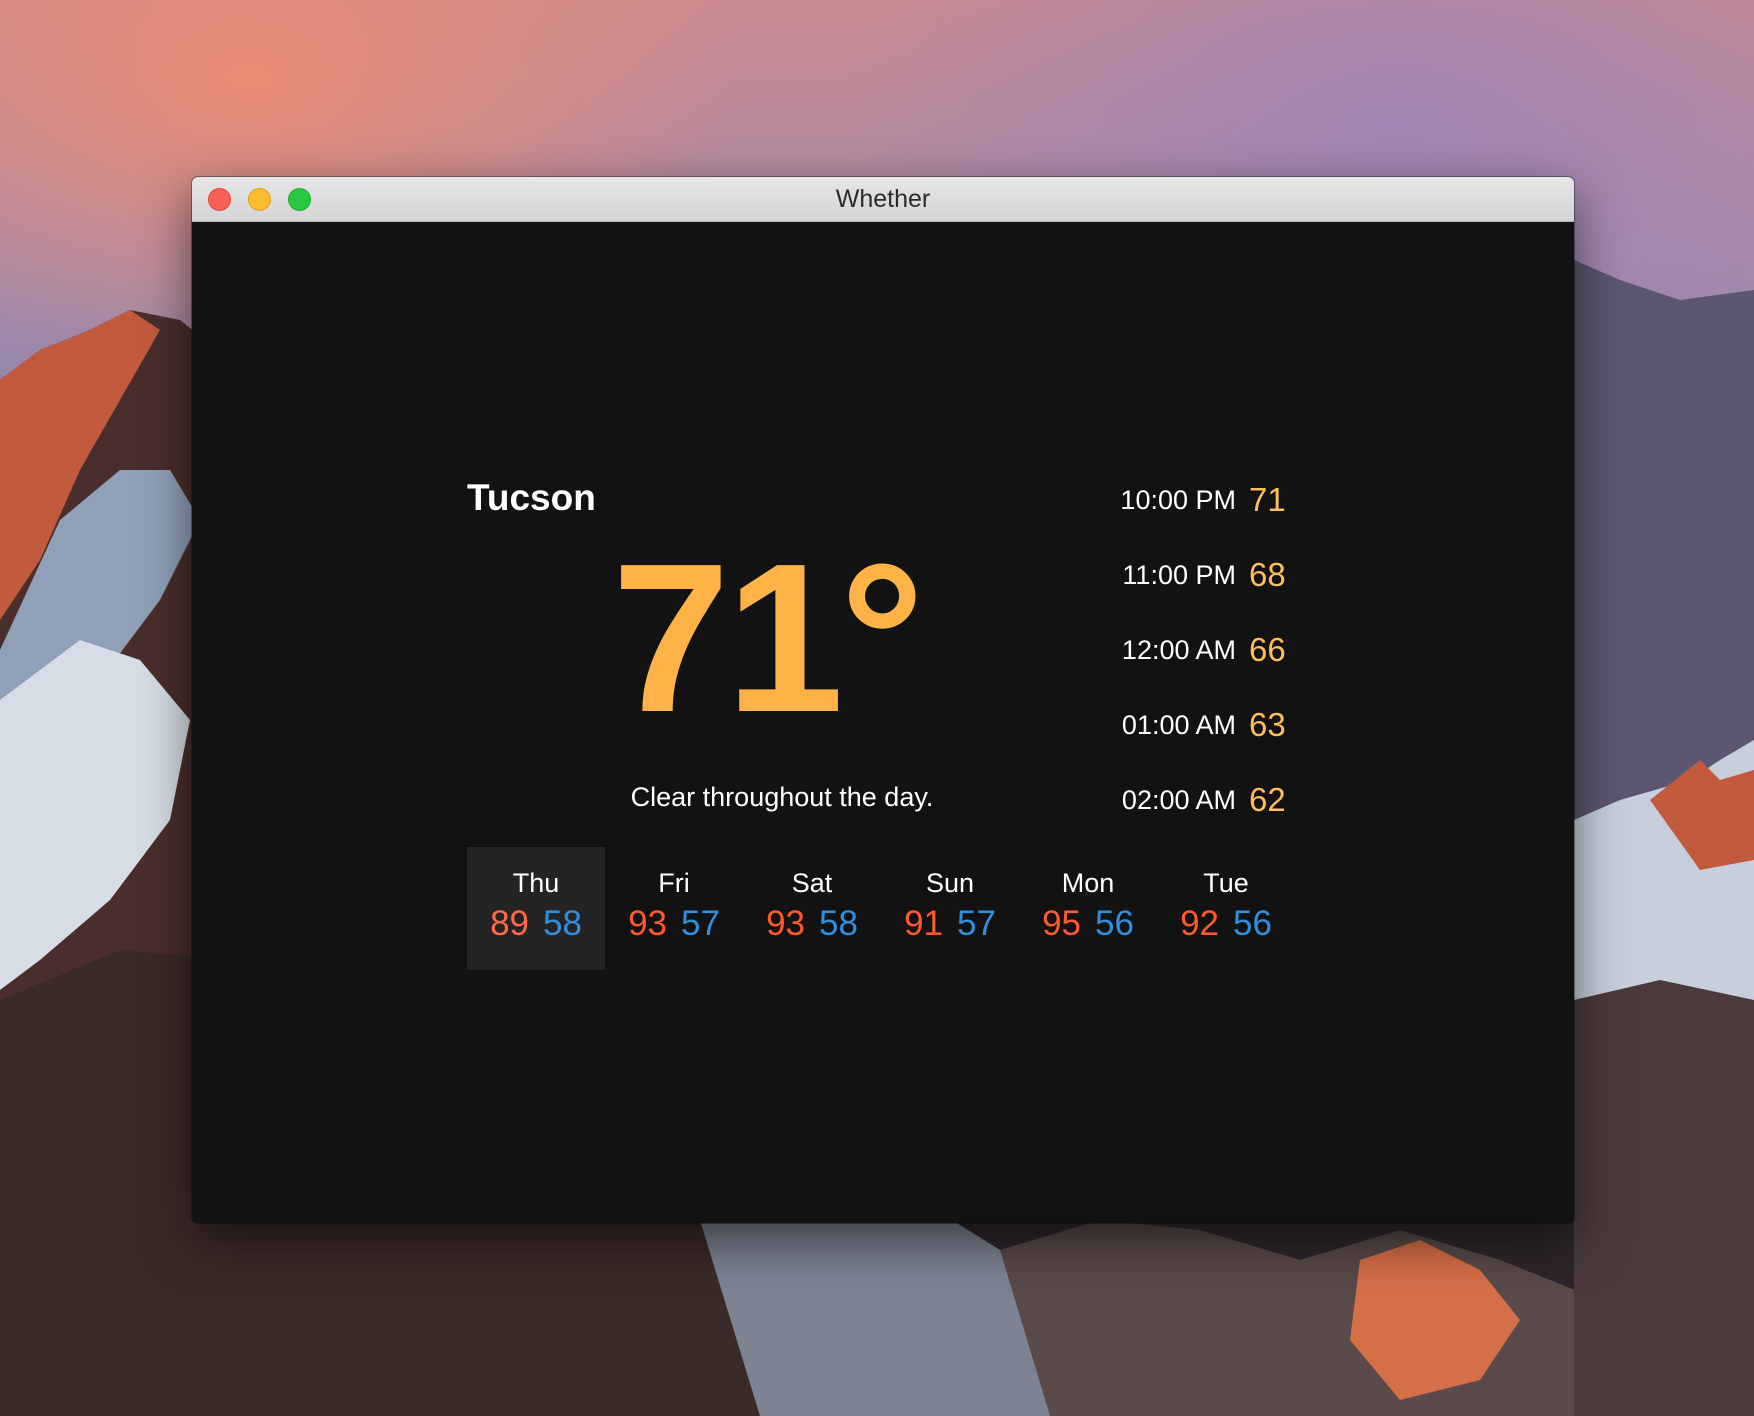 This screenshot has height=1416, width=1754. I want to click on day-temps: 95 56, so click(1088, 924).